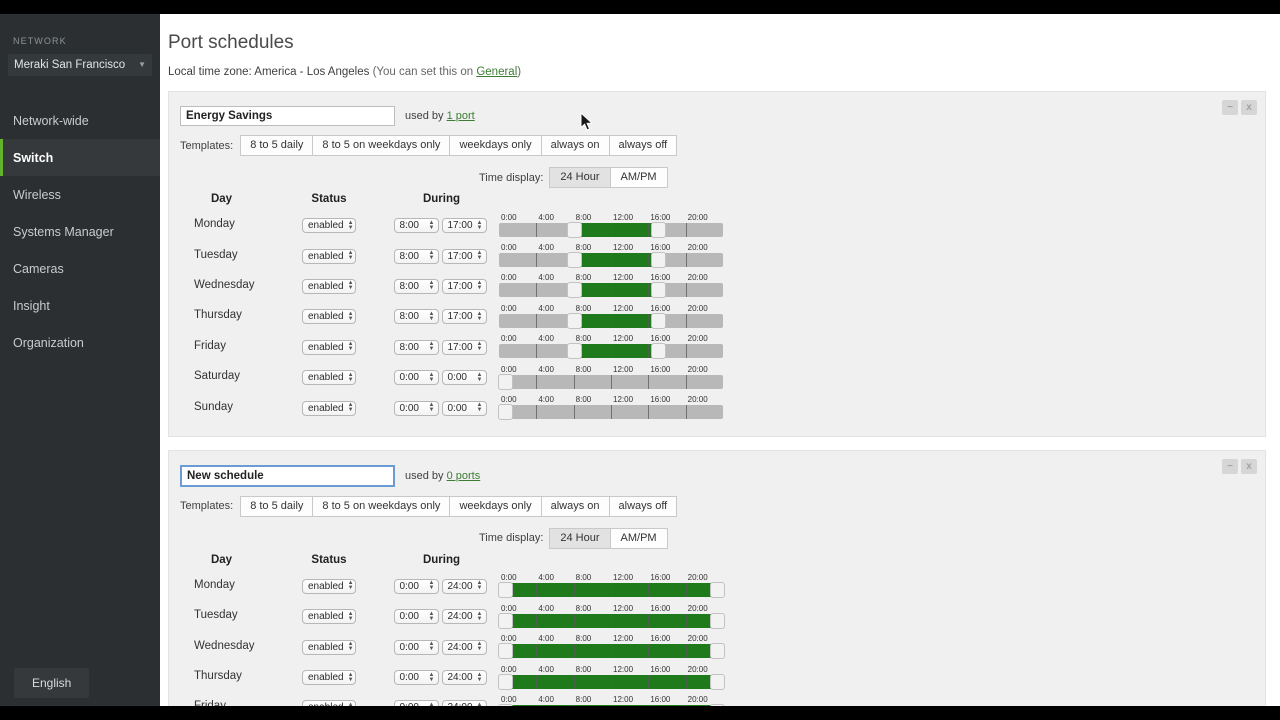 This screenshot has height=720, width=1280. Describe the element at coordinates (80, 268) in the screenshot. I see `sidebar-item-cameras: Cameras` at that location.